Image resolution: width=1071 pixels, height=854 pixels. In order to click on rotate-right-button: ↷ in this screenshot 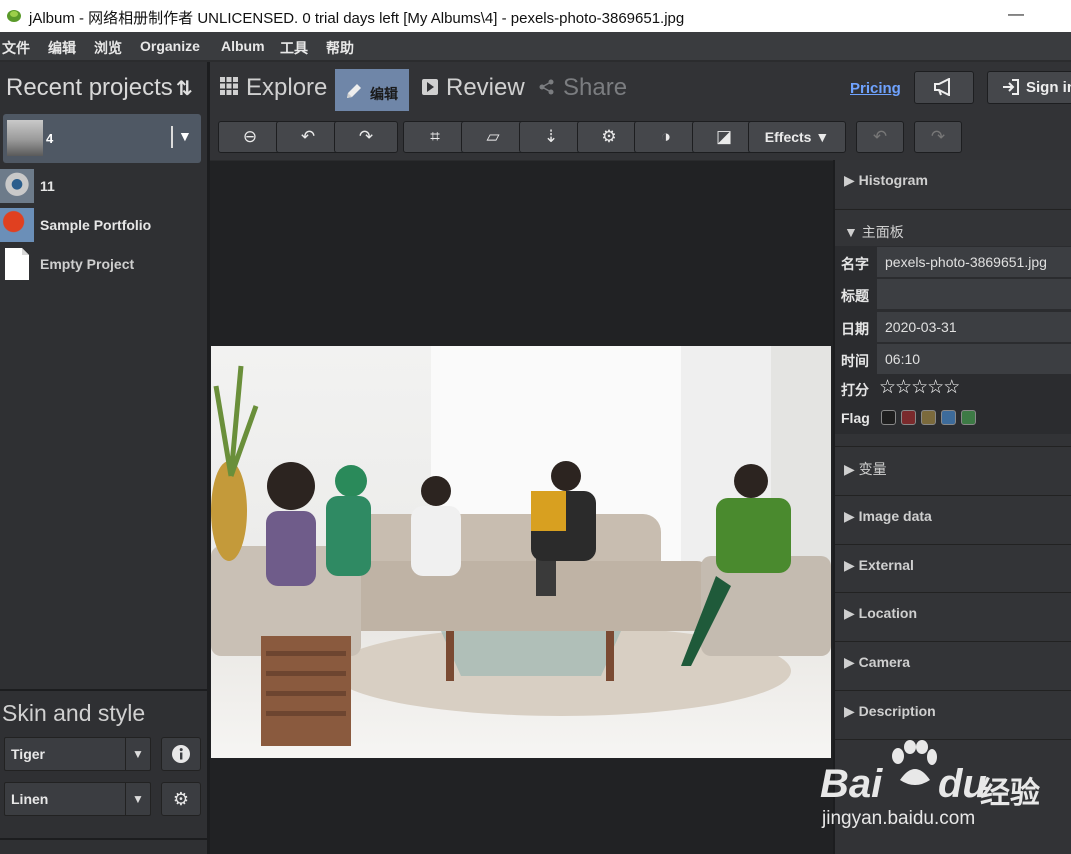, I will do `click(366, 137)`.